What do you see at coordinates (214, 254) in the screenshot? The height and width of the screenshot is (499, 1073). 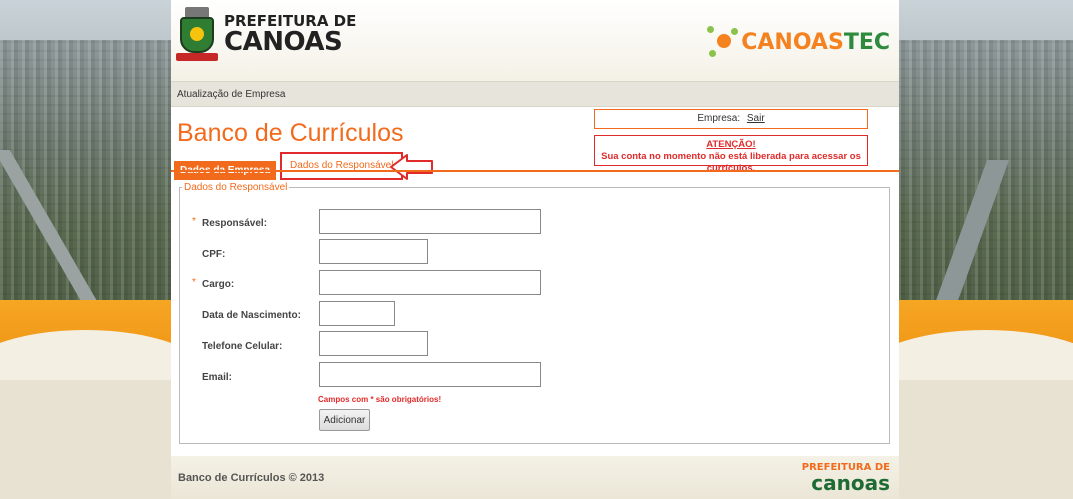 I see `cpf-label: CPF:` at bounding box center [214, 254].